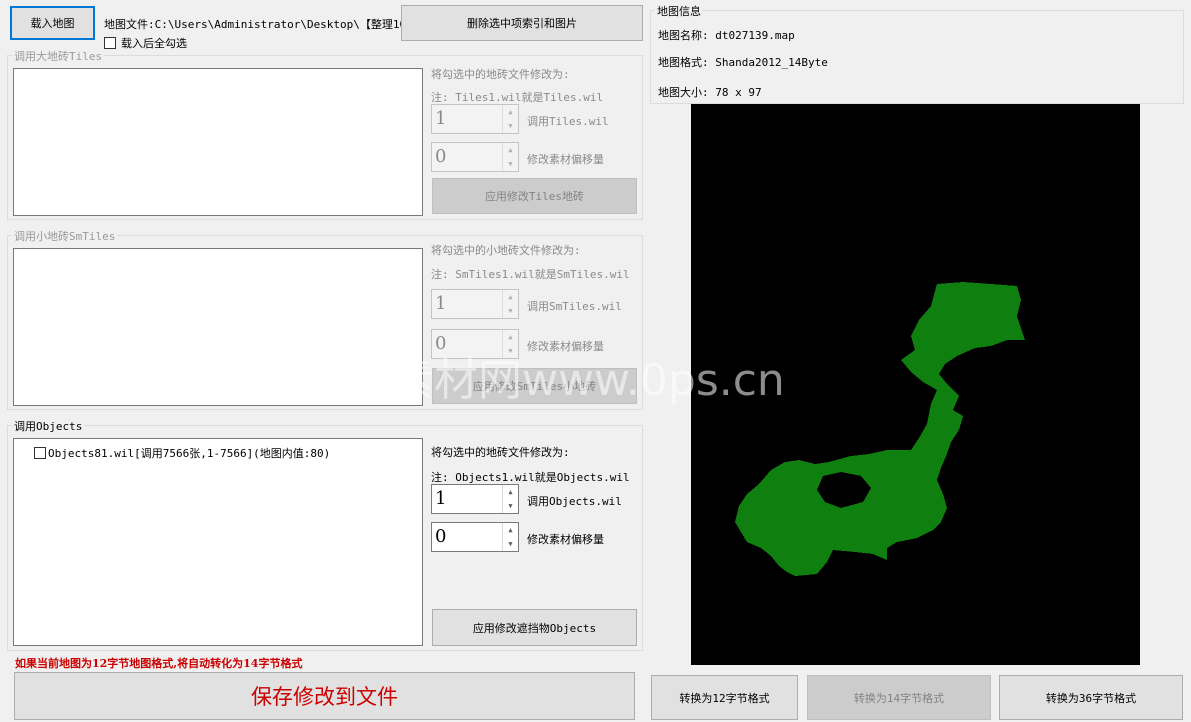 The width and height of the screenshot is (1191, 722). Describe the element at coordinates (534, 627) in the screenshot. I see `apply-objects-button: 应用修改遮挡物Objects` at that location.